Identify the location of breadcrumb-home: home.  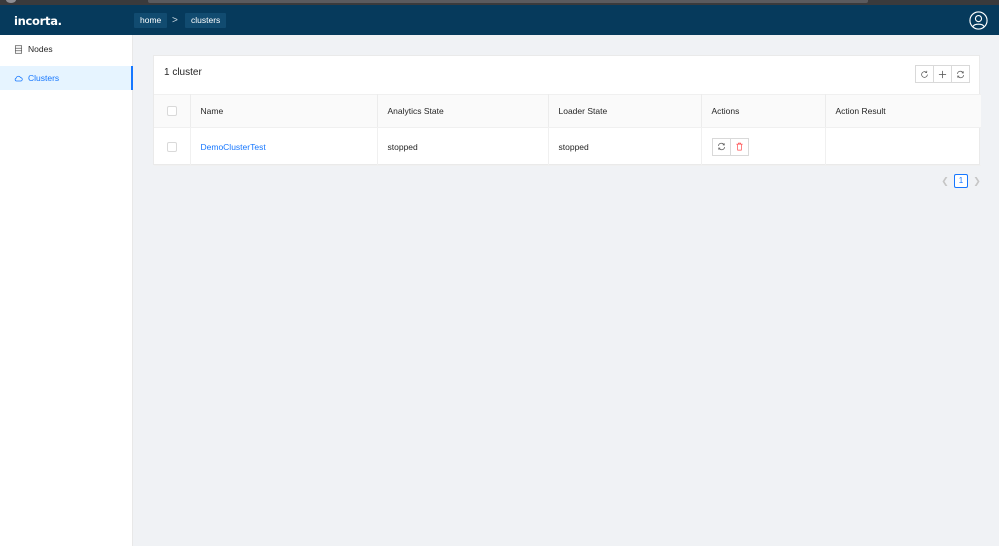
(151, 20).